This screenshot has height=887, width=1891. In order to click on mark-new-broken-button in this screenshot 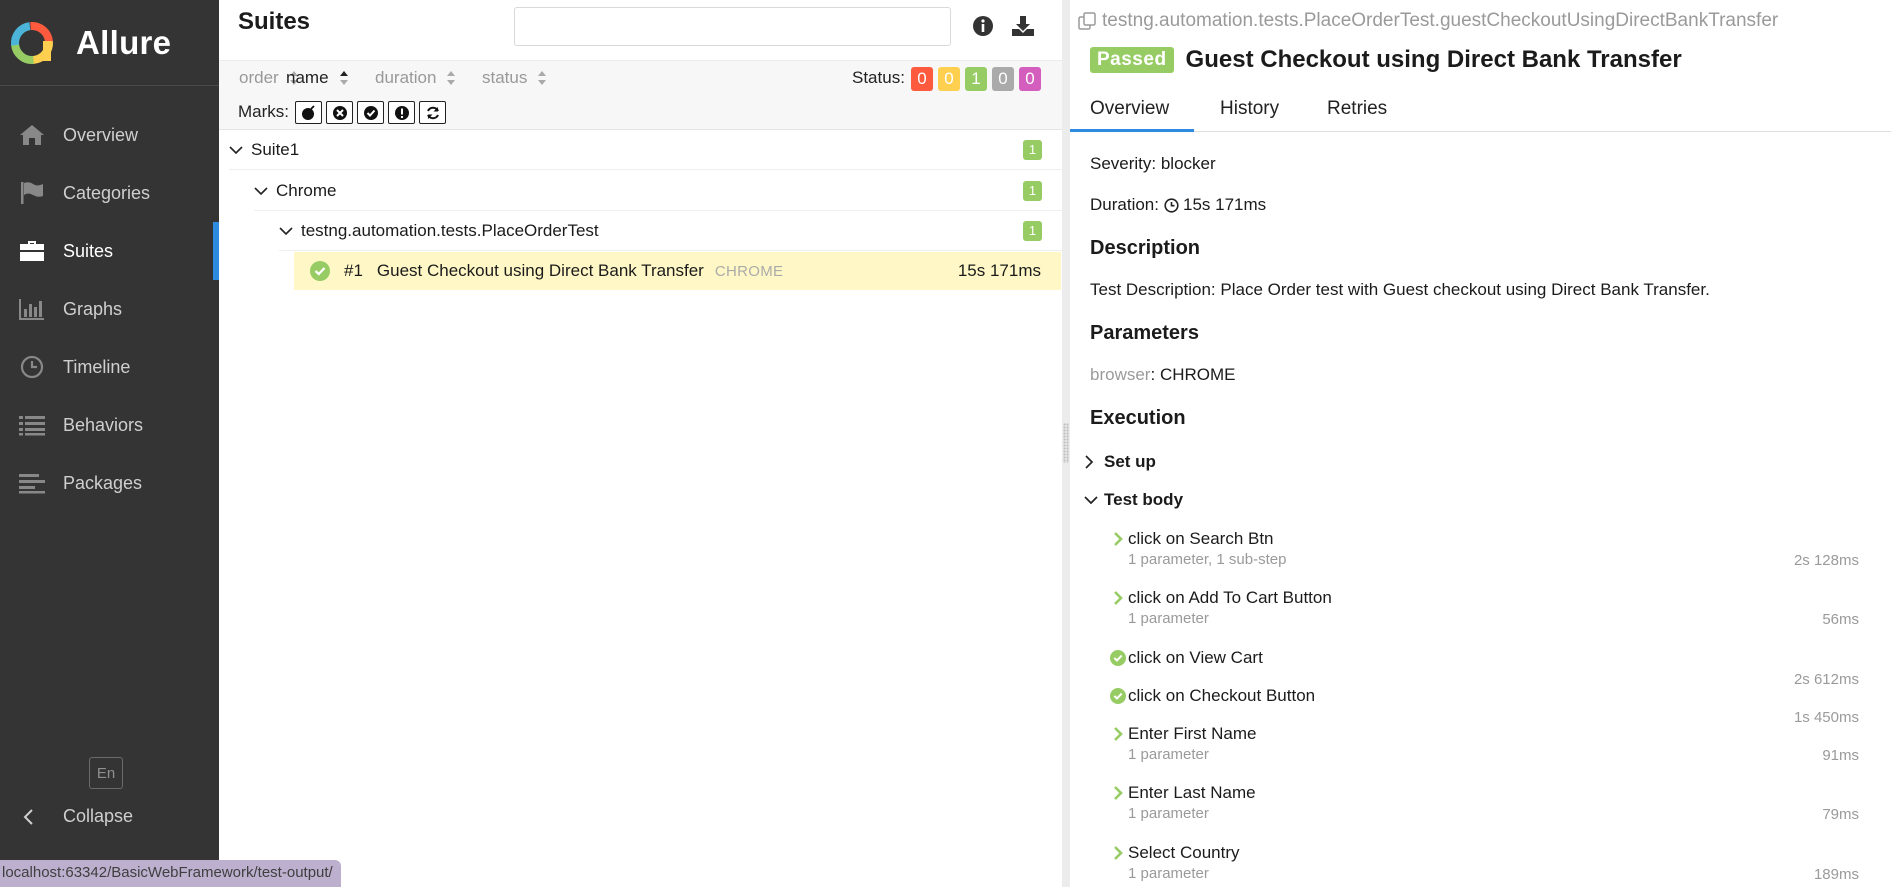, I will do `click(401, 112)`.